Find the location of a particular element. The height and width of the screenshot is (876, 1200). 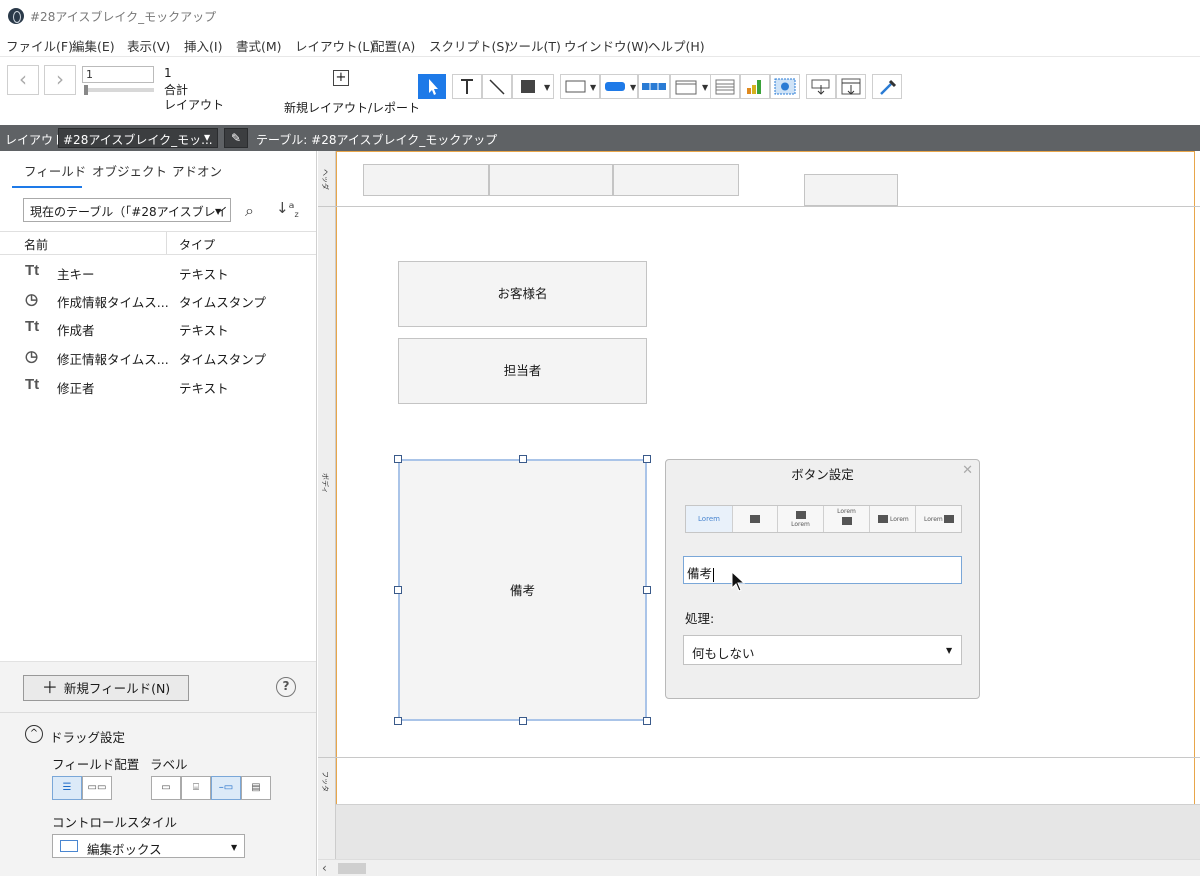

new-layout-button: 新規レイアウト/レポート is located at coordinates (352, 107).